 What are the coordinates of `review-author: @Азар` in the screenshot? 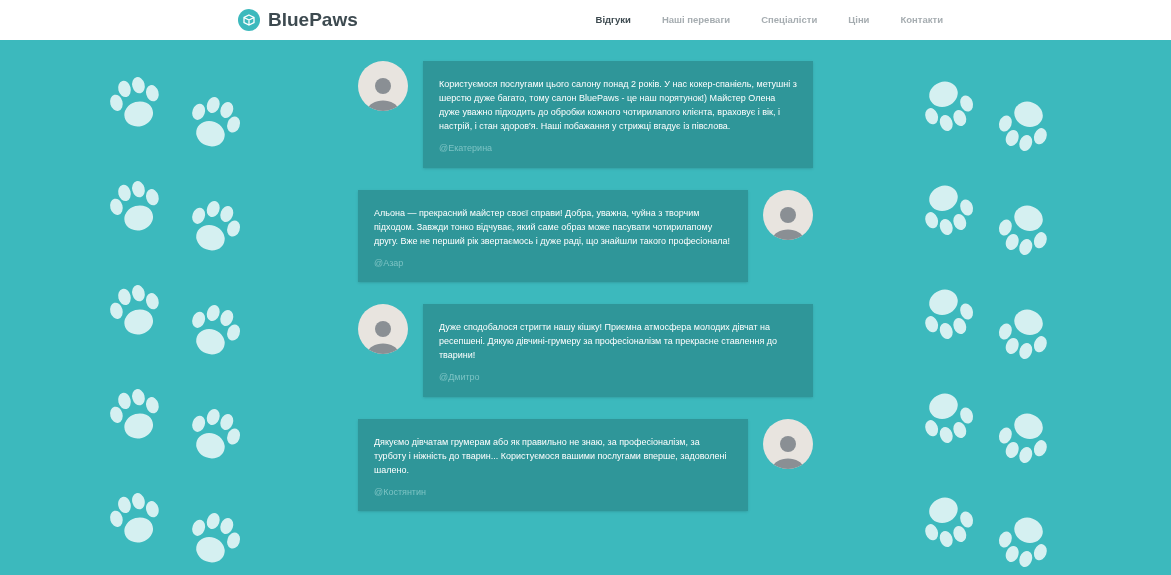 It's located at (389, 263).